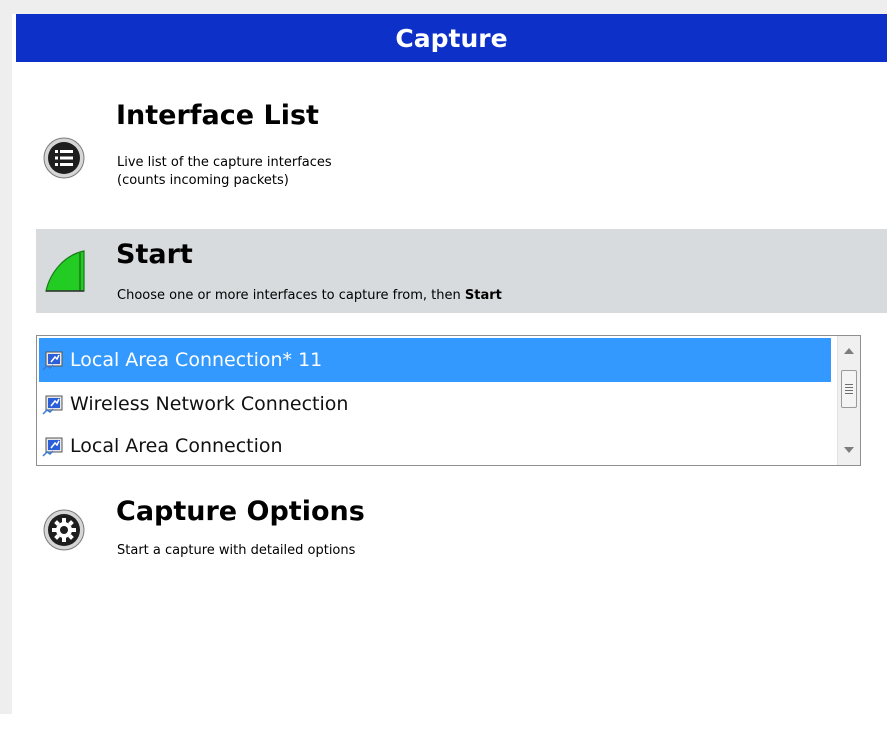 The height and width of the screenshot is (745, 887). I want to click on capture-options-title: Capture Options, so click(240, 511).